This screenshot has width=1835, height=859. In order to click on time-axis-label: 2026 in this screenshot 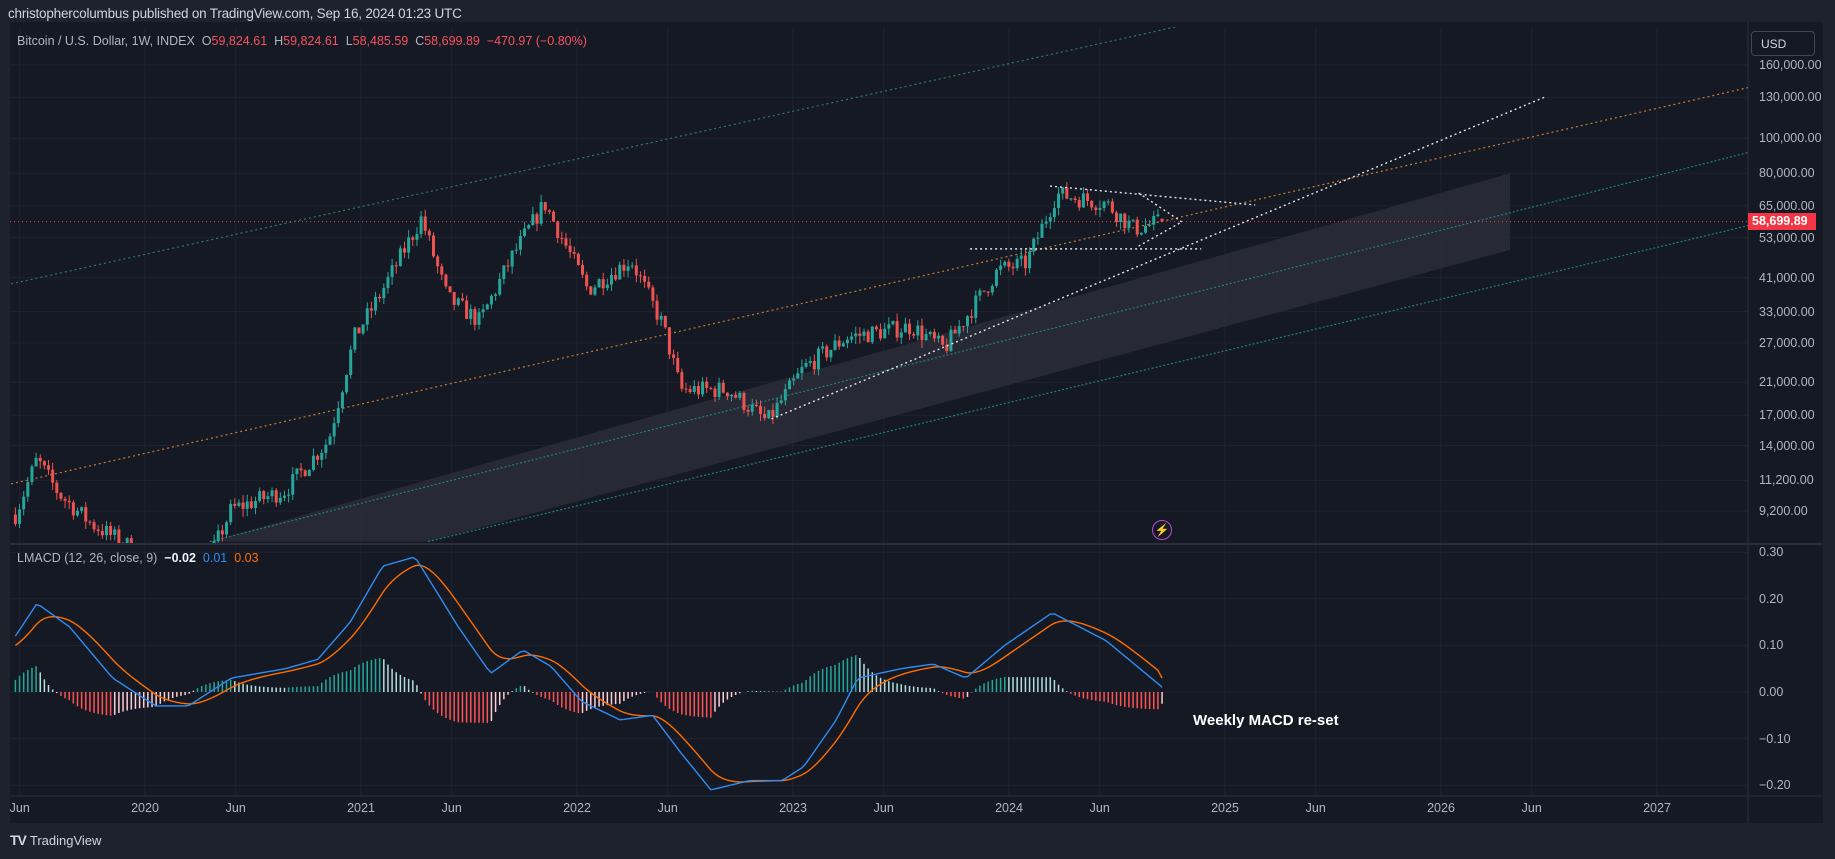, I will do `click(1441, 808)`.